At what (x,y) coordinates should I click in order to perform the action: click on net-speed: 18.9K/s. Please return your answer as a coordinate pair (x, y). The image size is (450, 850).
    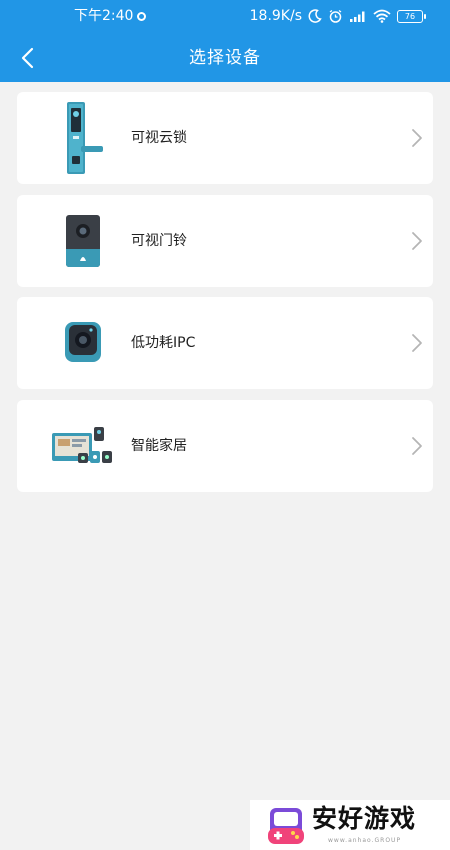
    Looking at the image, I should click on (275, 16).